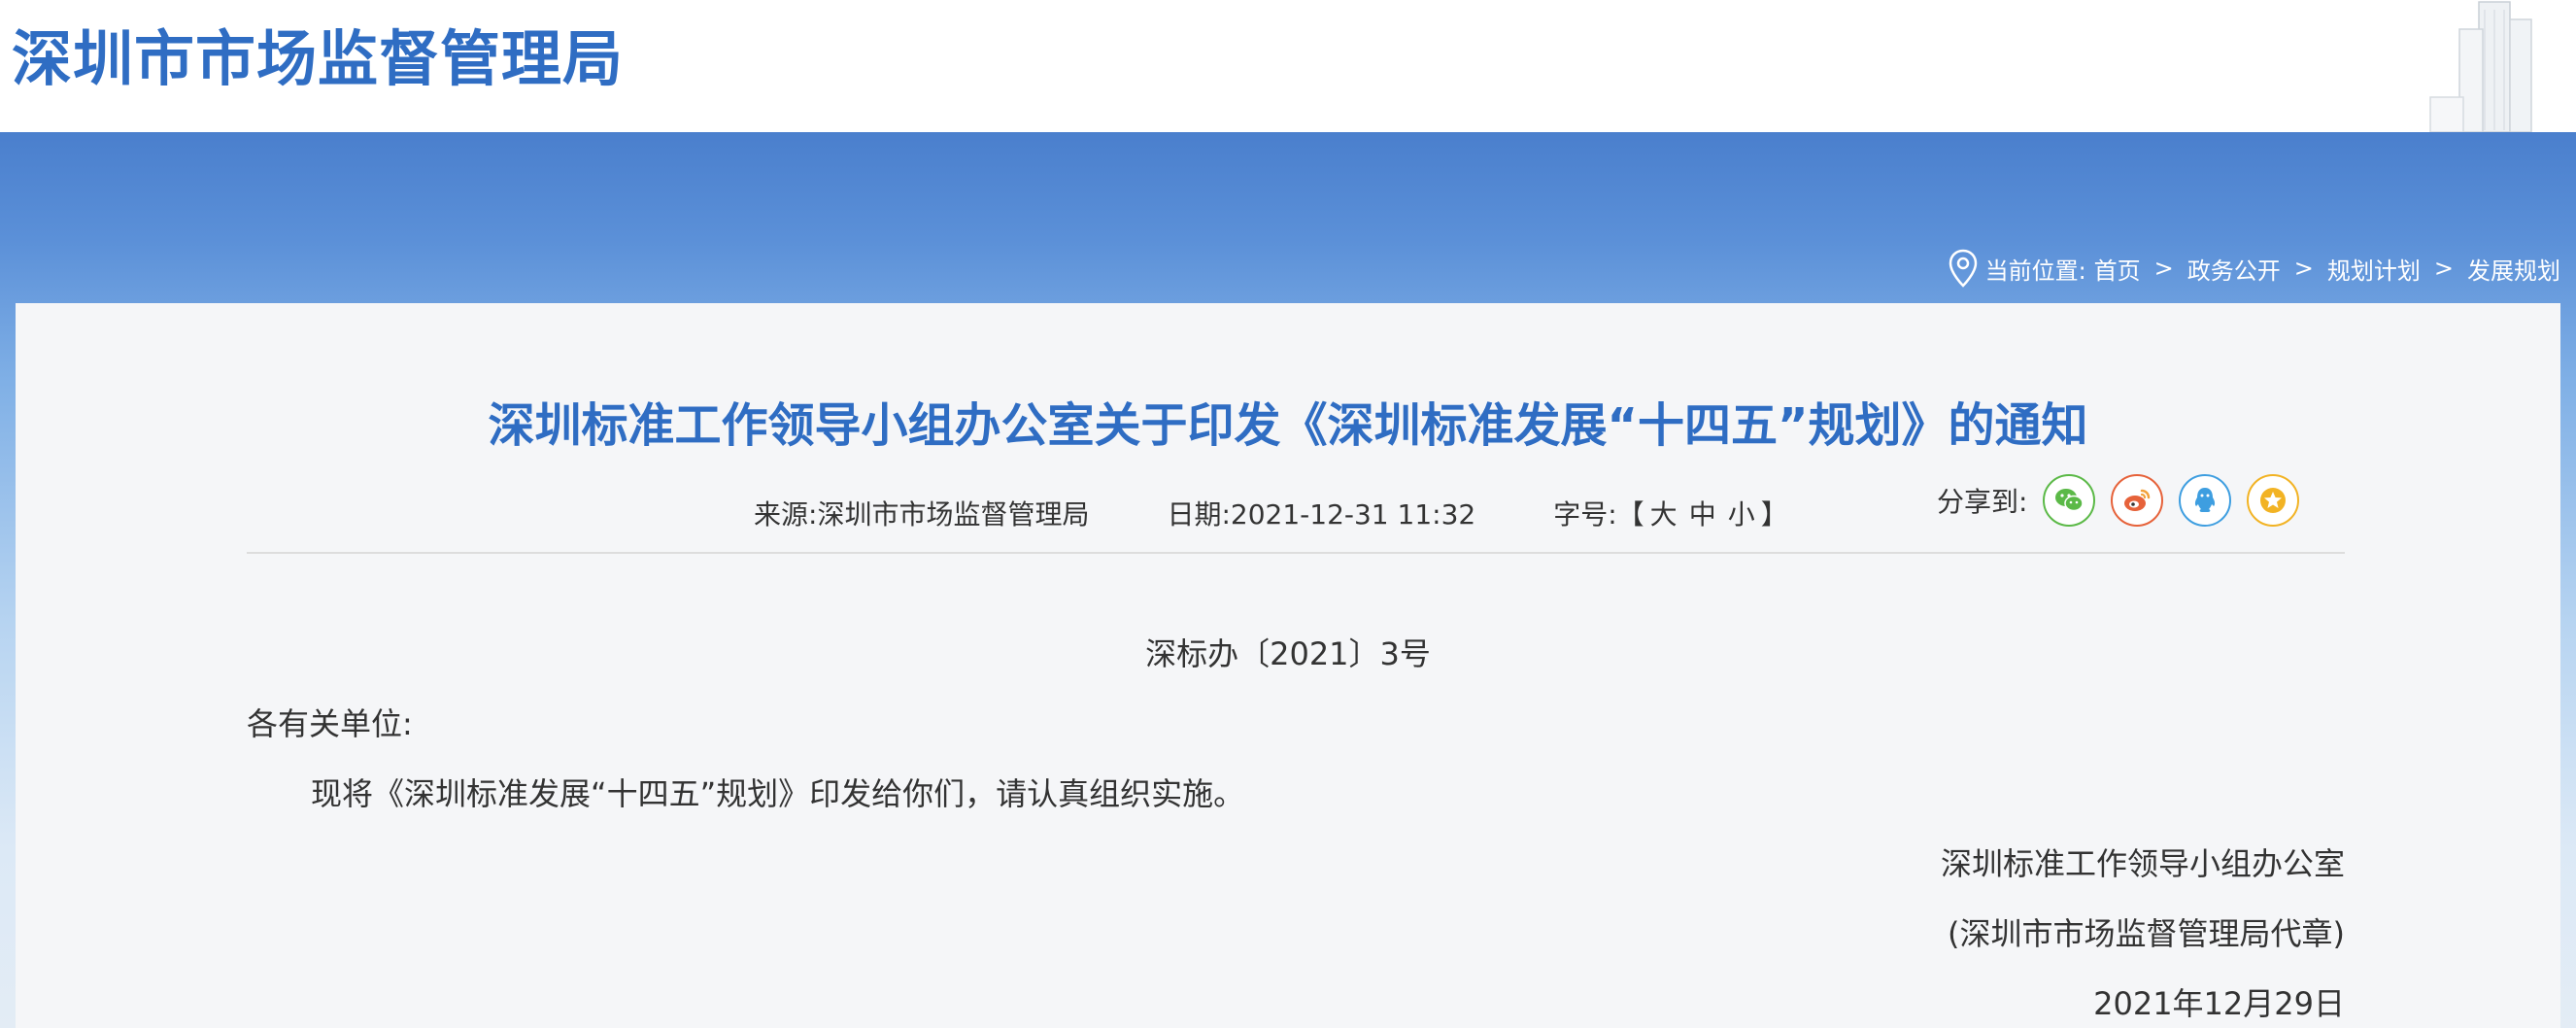 The width and height of the screenshot is (2576, 1028). I want to click on article-title: 深圳标准工作领导小组办公室关于印发《深圳标准发展“十四五”规划》的通知, so click(1288, 425).